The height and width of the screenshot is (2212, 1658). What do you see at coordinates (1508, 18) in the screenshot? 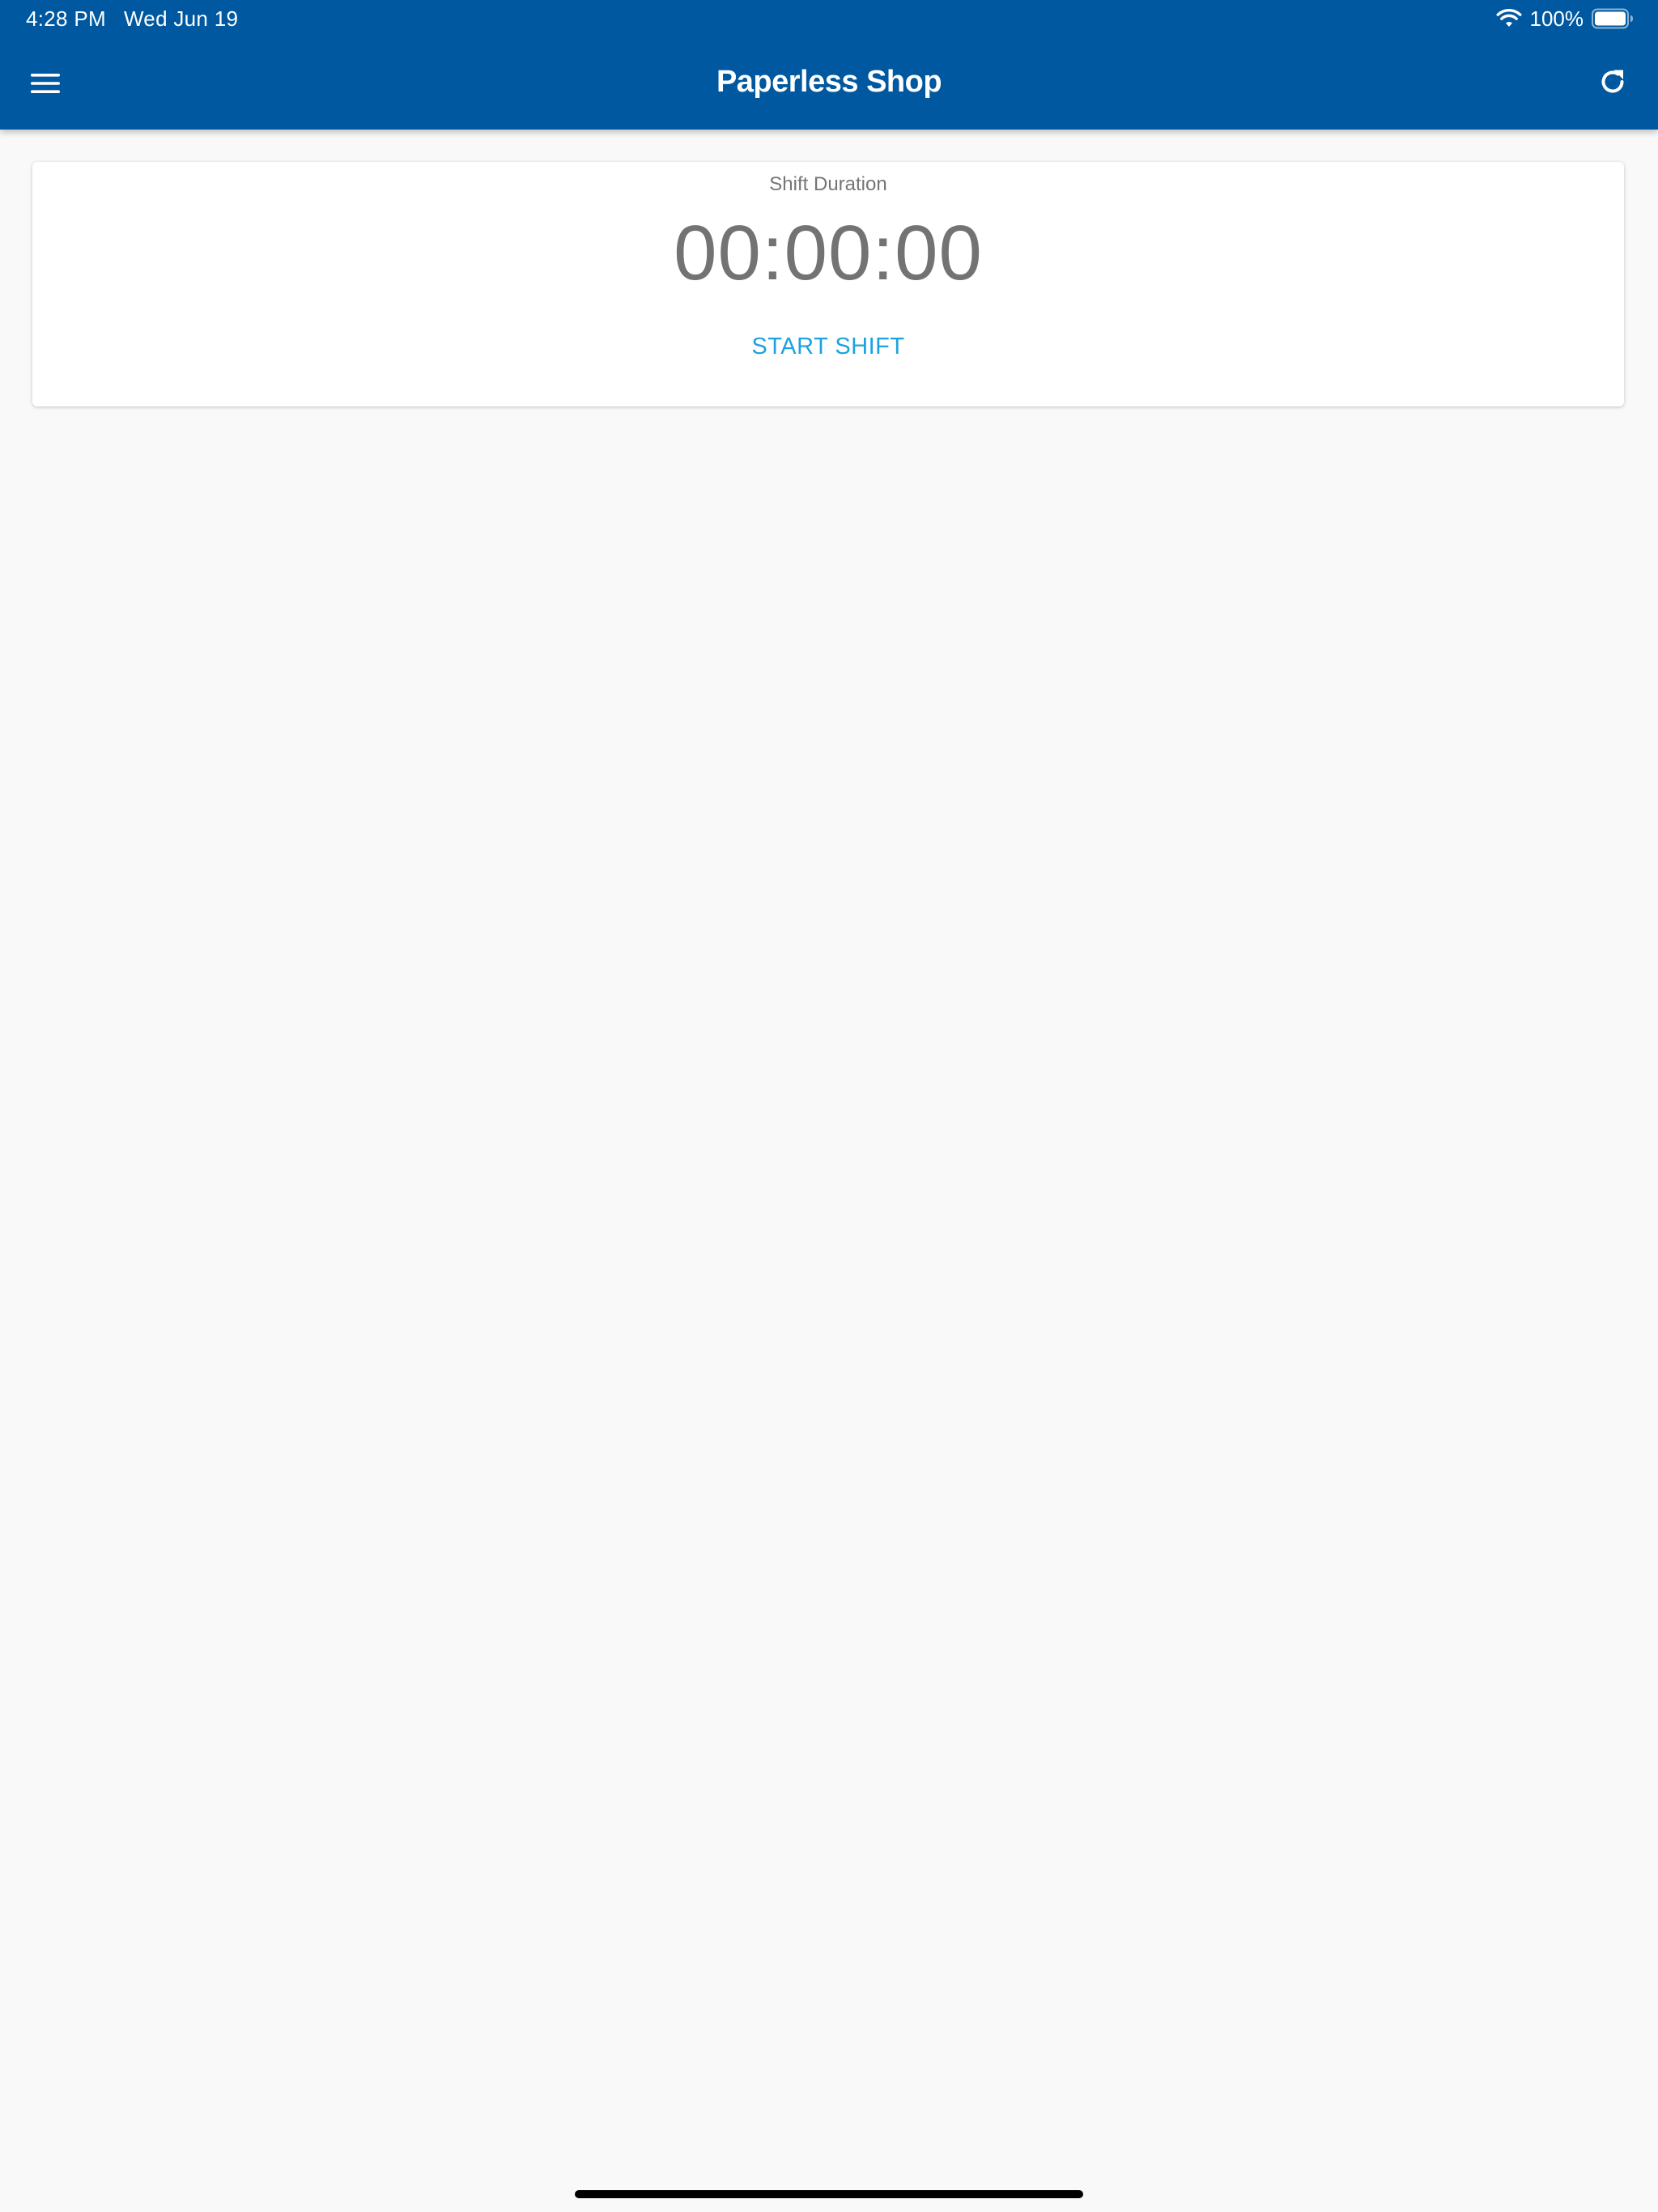
I see `wifi-icon` at bounding box center [1508, 18].